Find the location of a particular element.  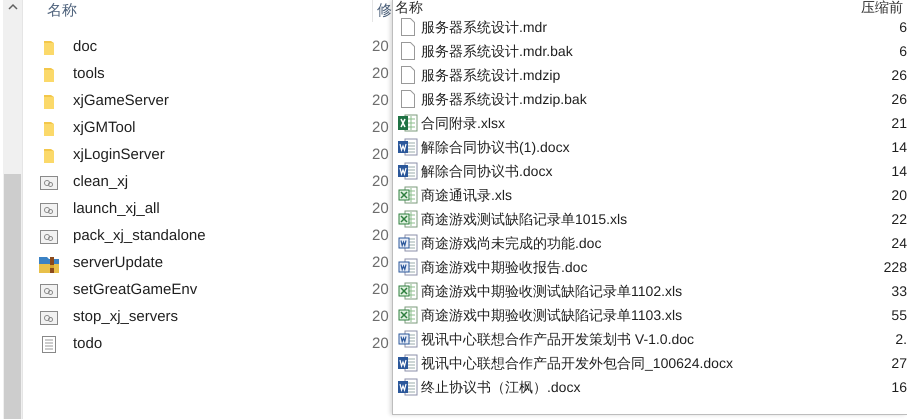

archive-row: 商途通讯录.xls 20 is located at coordinates (650, 195).